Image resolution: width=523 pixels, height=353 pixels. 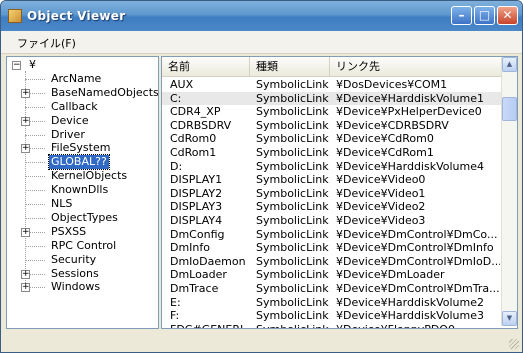 I want to click on tree-node: ObjectTypes, so click(x=84, y=218).